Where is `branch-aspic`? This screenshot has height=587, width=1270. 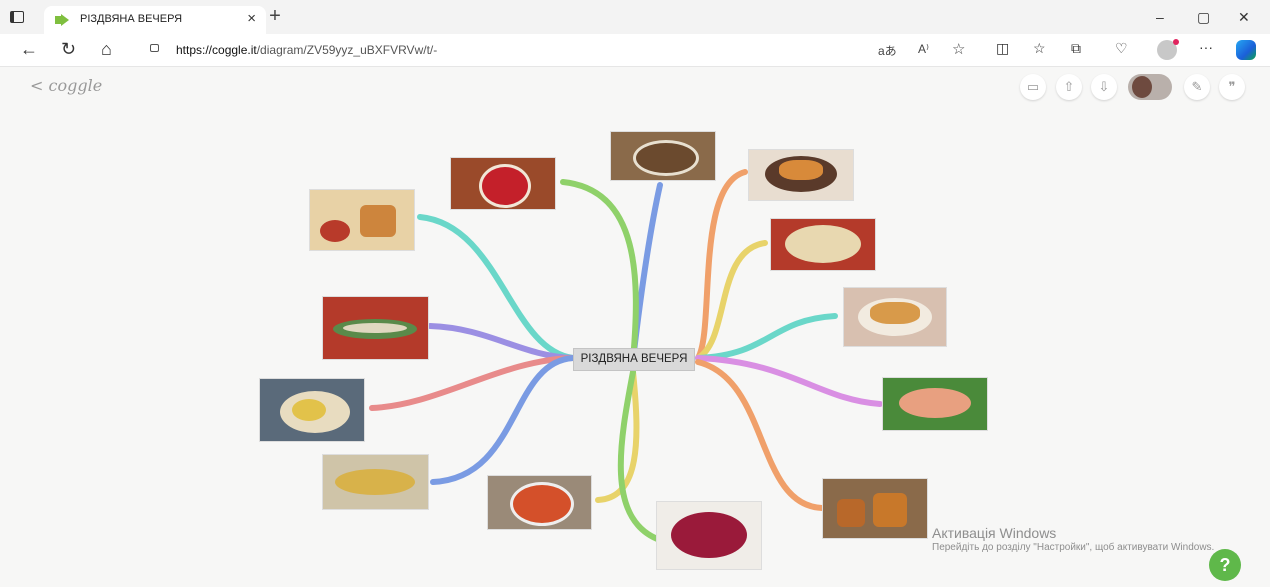 branch-aspic is located at coordinates (789, 381).